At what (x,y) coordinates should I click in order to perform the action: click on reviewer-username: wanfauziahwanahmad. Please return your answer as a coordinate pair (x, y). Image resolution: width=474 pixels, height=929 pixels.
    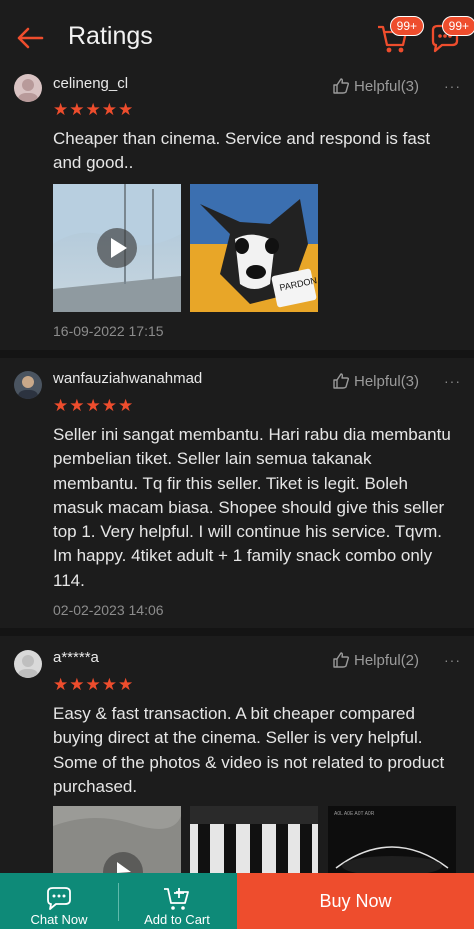
    Looking at the image, I should click on (128, 378).